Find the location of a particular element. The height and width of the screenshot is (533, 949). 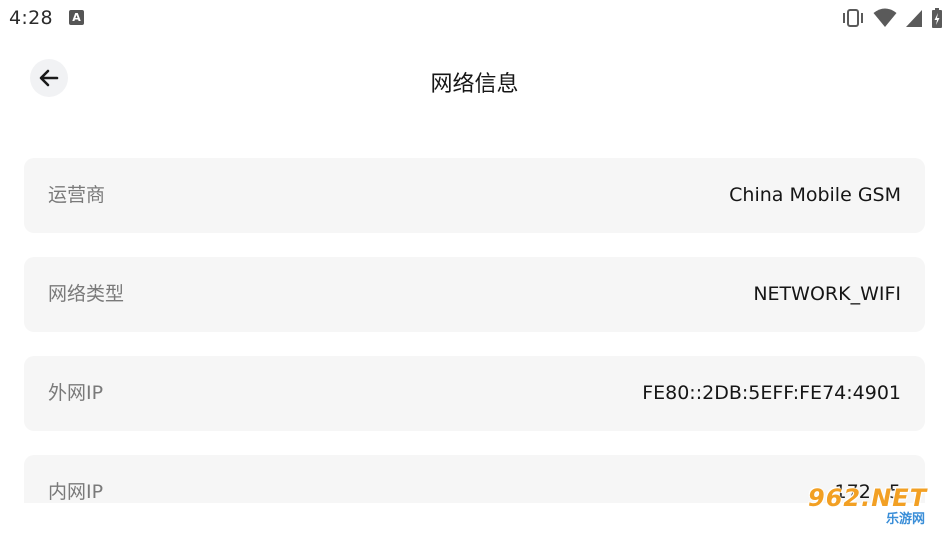

cell-signal-icon is located at coordinates (914, 18).